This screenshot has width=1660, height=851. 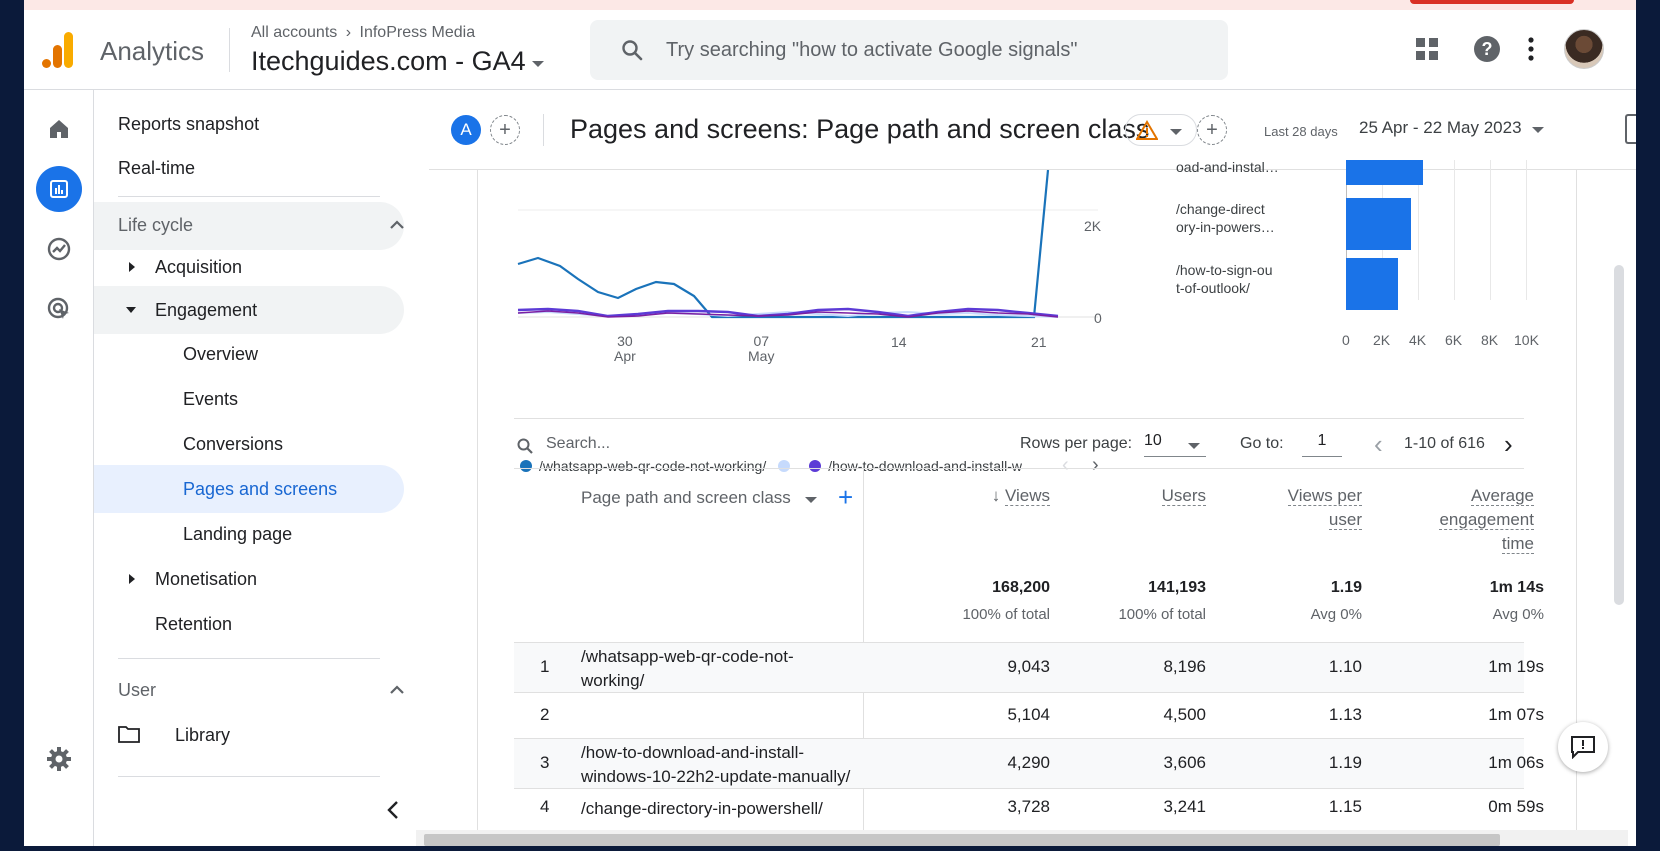 What do you see at coordinates (1454, 340) in the screenshot?
I see `bar-x-tick-label: 6K` at bounding box center [1454, 340].